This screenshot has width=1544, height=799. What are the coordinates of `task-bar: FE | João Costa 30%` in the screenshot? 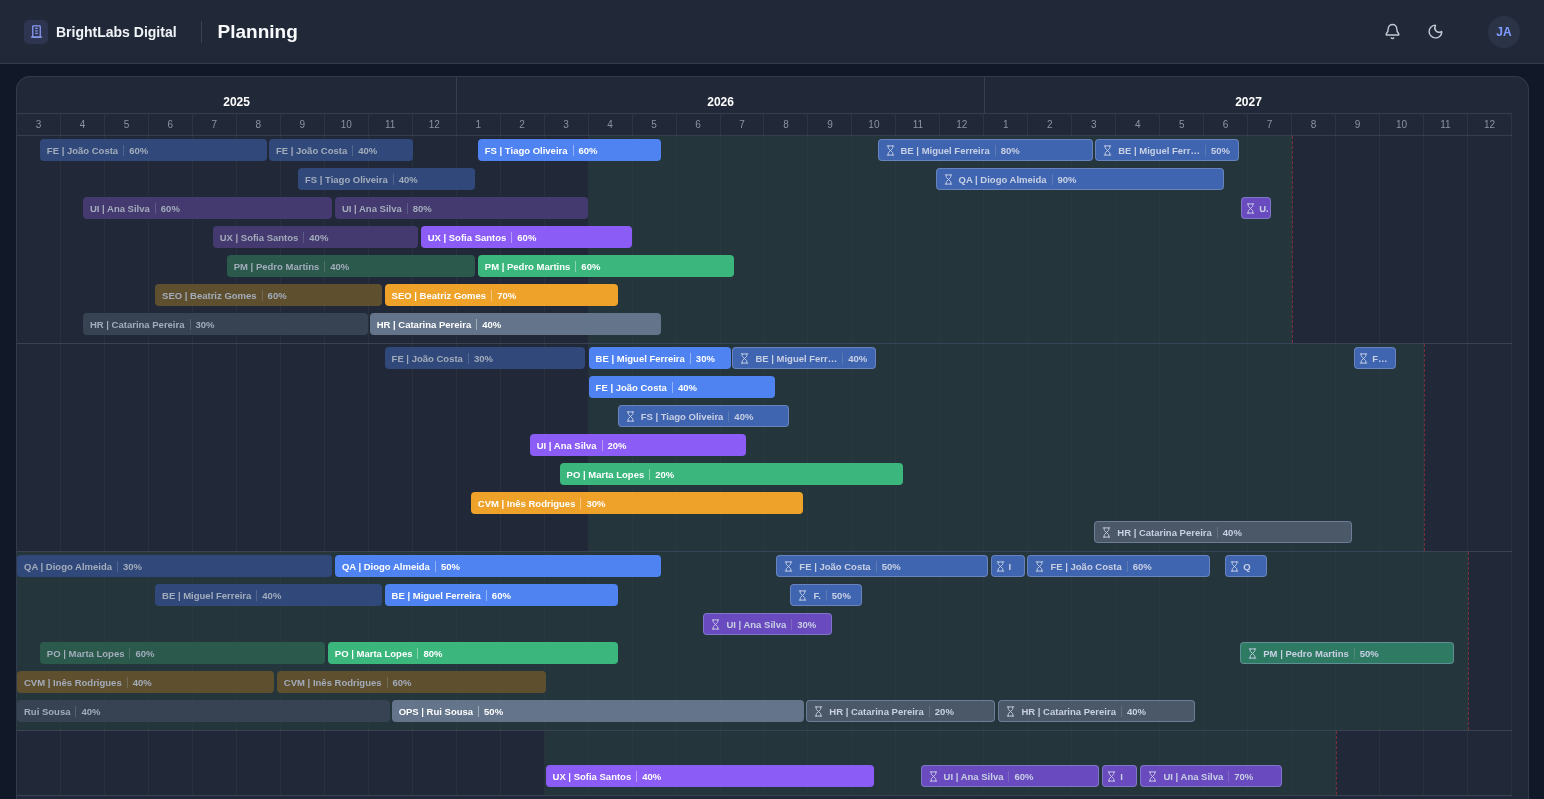 It's located at (485, 358).